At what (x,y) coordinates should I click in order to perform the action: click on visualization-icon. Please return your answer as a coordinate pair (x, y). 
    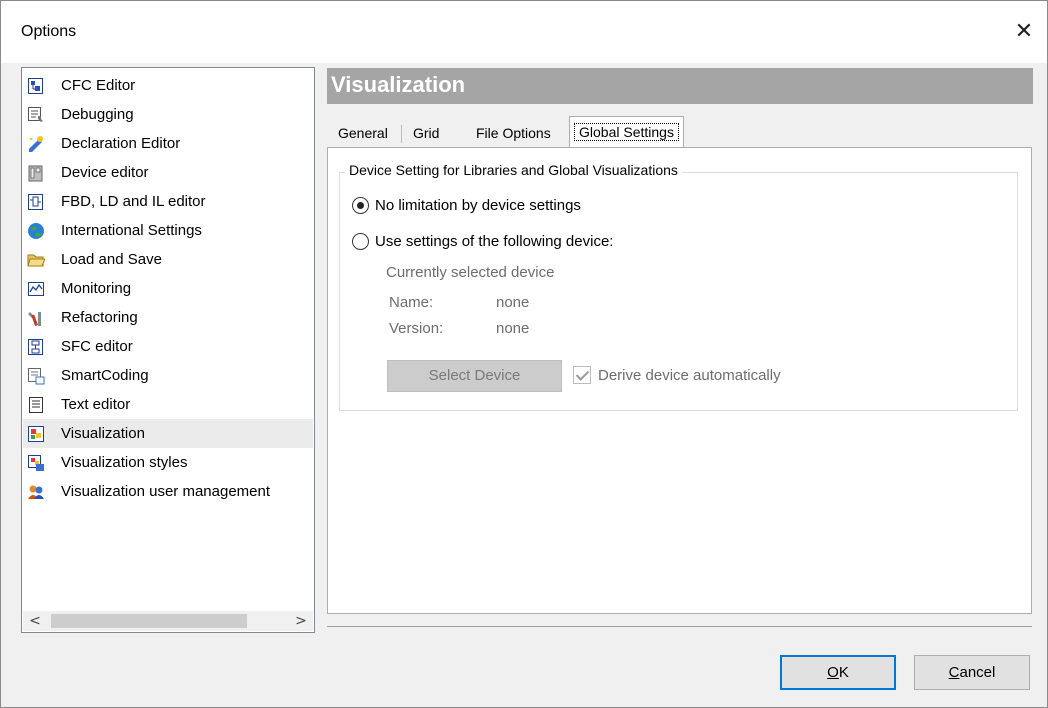
    Looking at the image, I should click on (36, 434).